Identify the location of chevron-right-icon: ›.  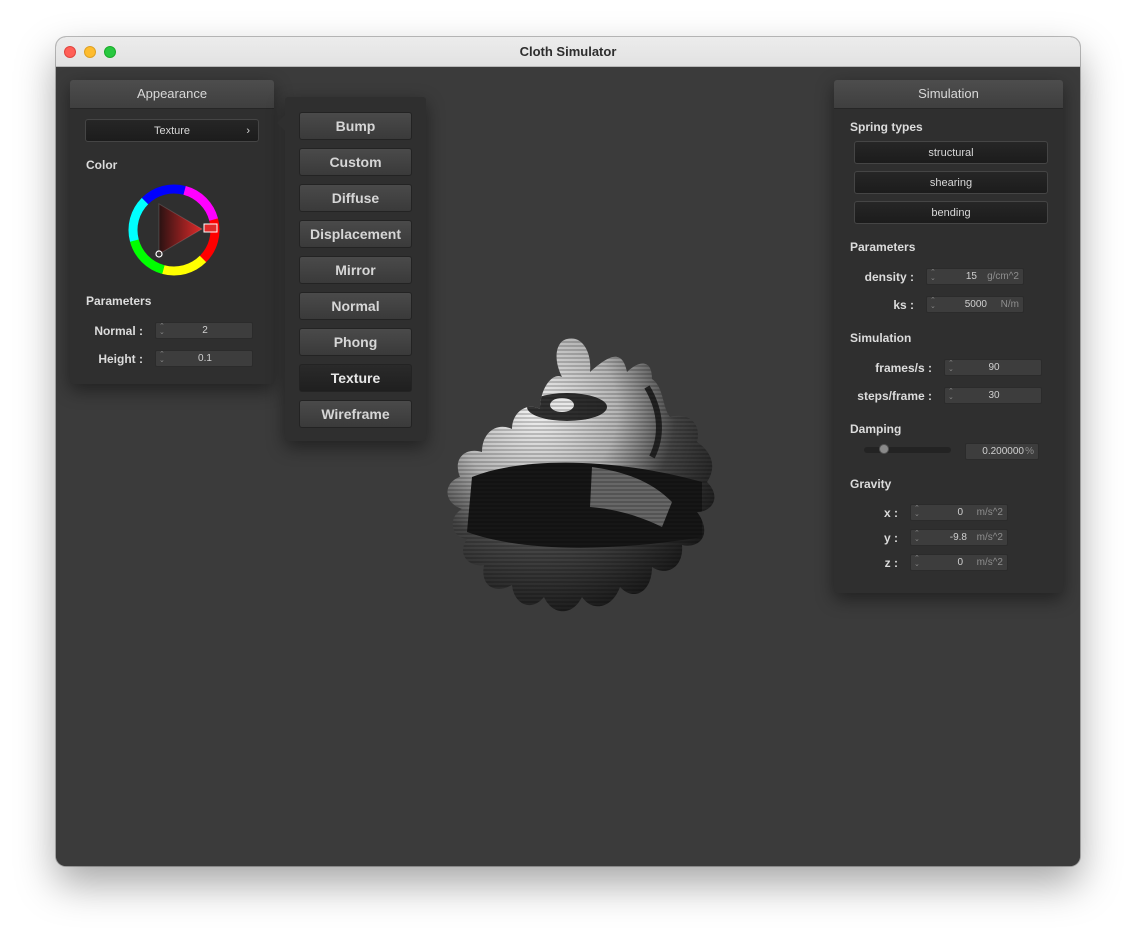
(248, 131).